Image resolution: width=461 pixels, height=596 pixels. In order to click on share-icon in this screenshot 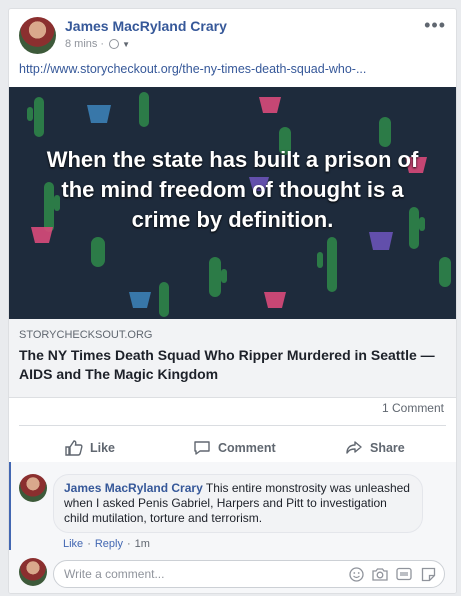, I will do `click(354, 447)`.